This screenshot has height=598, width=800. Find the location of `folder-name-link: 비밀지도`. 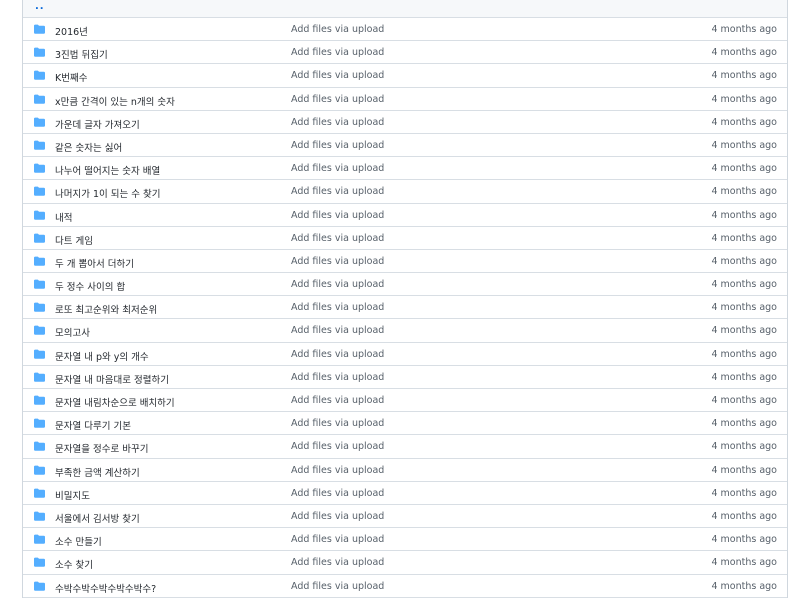

folder-name-link: 비밀지도 is located at coordinates (72, 495).